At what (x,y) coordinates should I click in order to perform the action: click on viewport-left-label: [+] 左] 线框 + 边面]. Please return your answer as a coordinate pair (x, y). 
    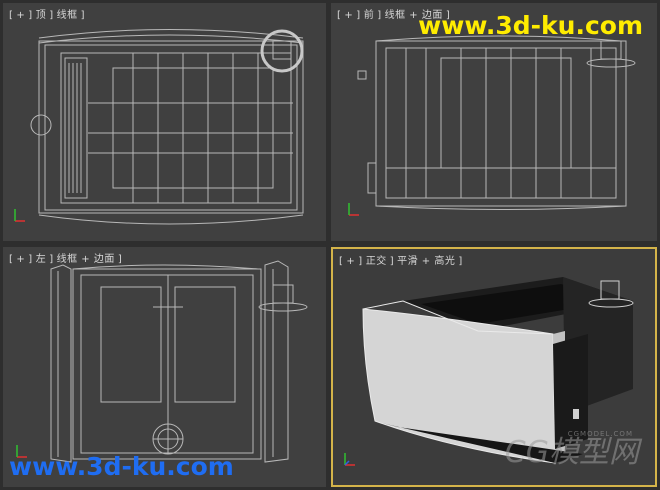
    Looking at the image, I should click on (67, 257).